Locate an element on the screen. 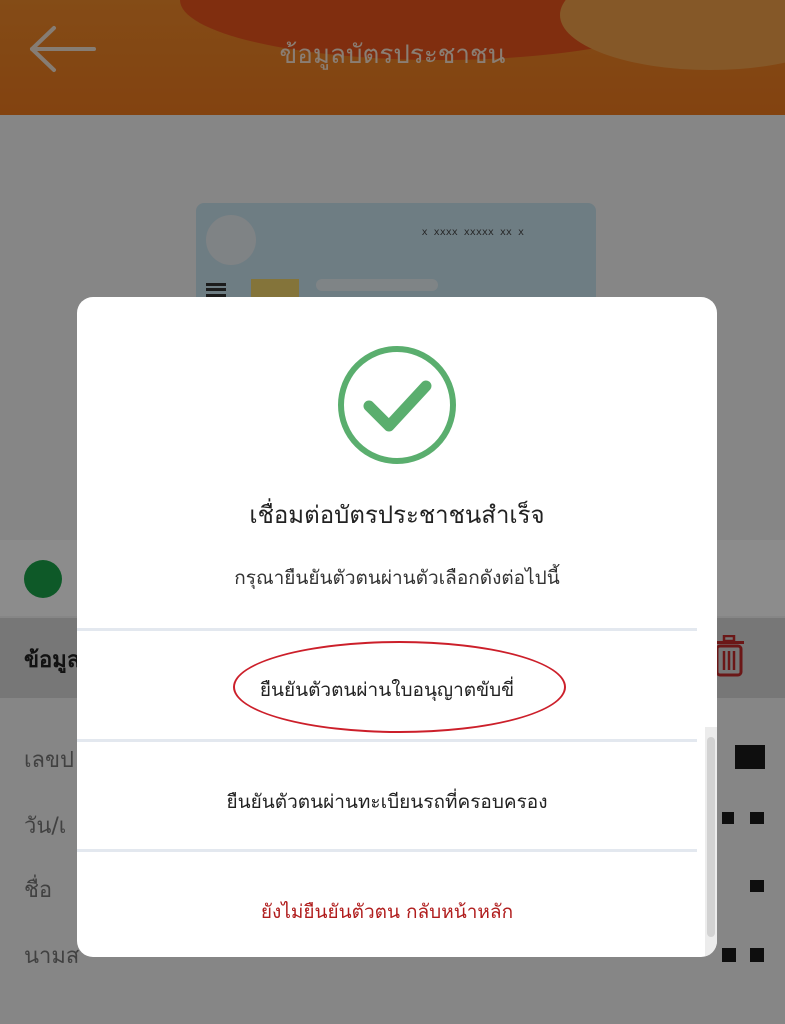 This screenshot has height=1024, width=785. scroll-thumb is located at coordinates (711, 837).